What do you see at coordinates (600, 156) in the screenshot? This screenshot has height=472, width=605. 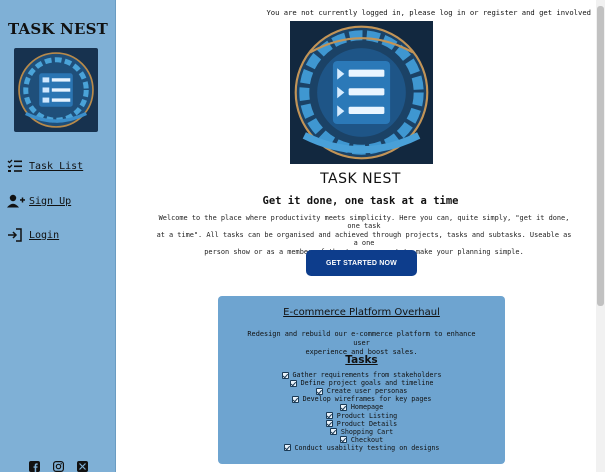 I see `scrollbar-thumb` at bounding box center [600, 156].